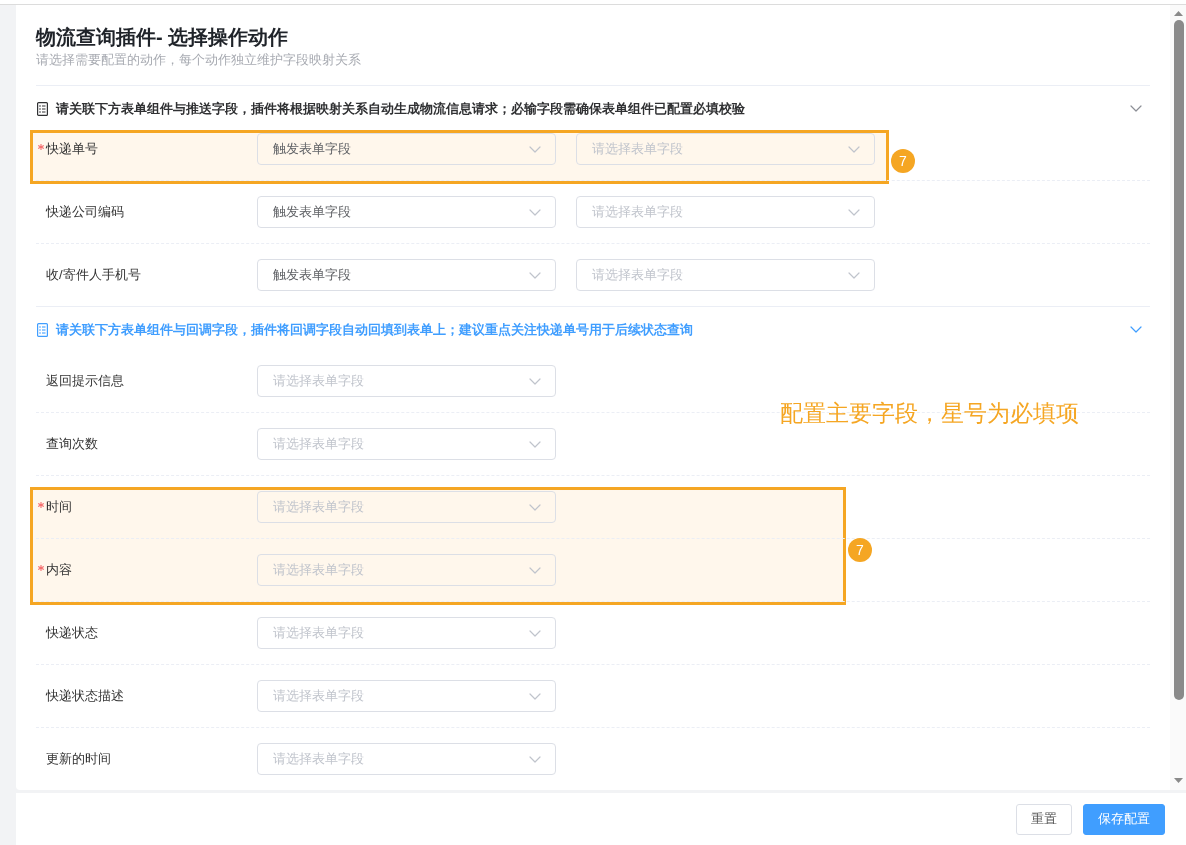  Describe the element at coordinates (59, 570) in the screenshot. I see `field-label: 内容` at that location.